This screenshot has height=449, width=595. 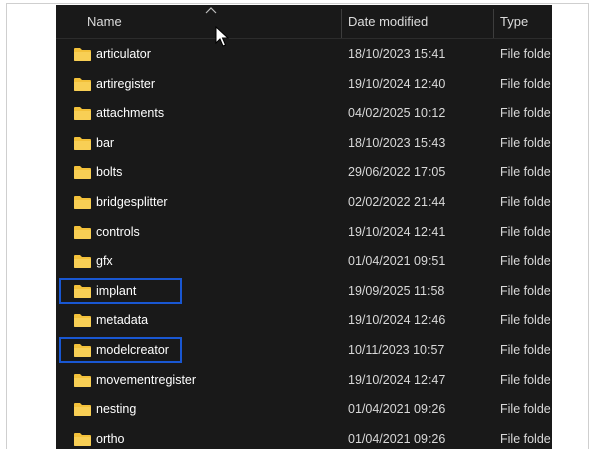 I want to click on file-row: implant 19/09/2025 11:58 File folde, so click(x=304, y=292).